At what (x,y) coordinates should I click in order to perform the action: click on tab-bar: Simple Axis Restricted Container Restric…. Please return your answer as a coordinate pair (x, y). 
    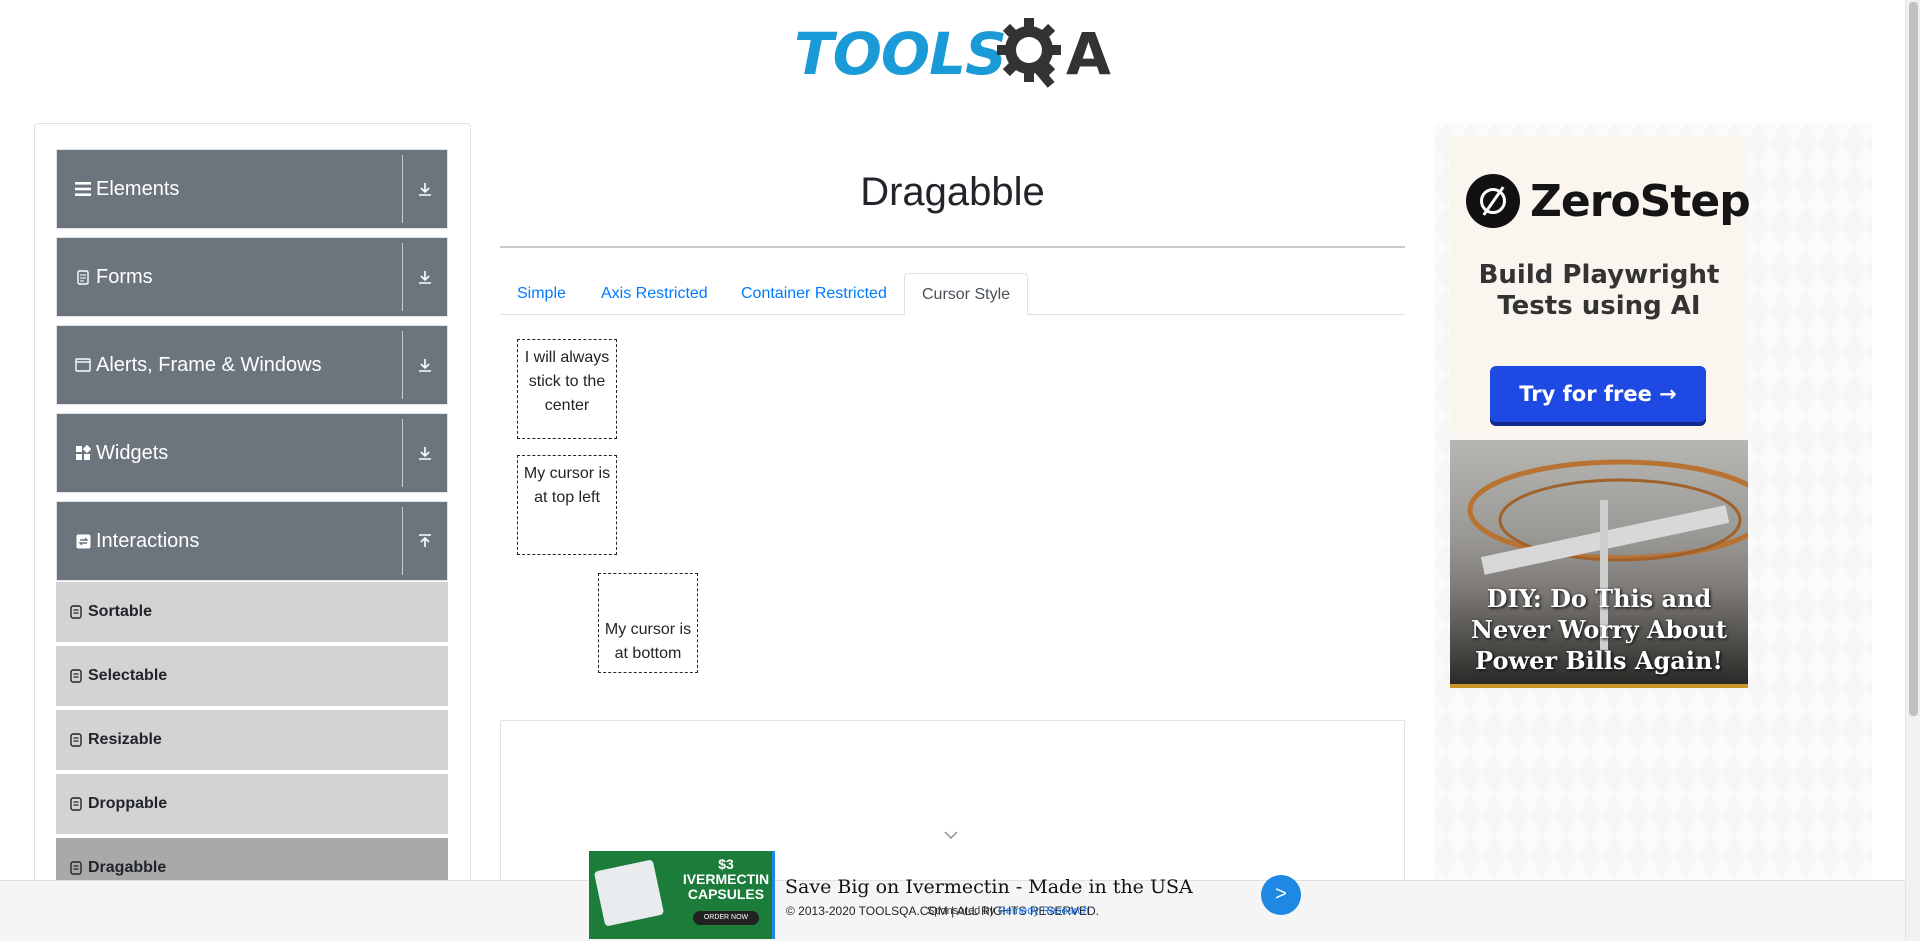
    Looking at the image, I should click on (952, 294).